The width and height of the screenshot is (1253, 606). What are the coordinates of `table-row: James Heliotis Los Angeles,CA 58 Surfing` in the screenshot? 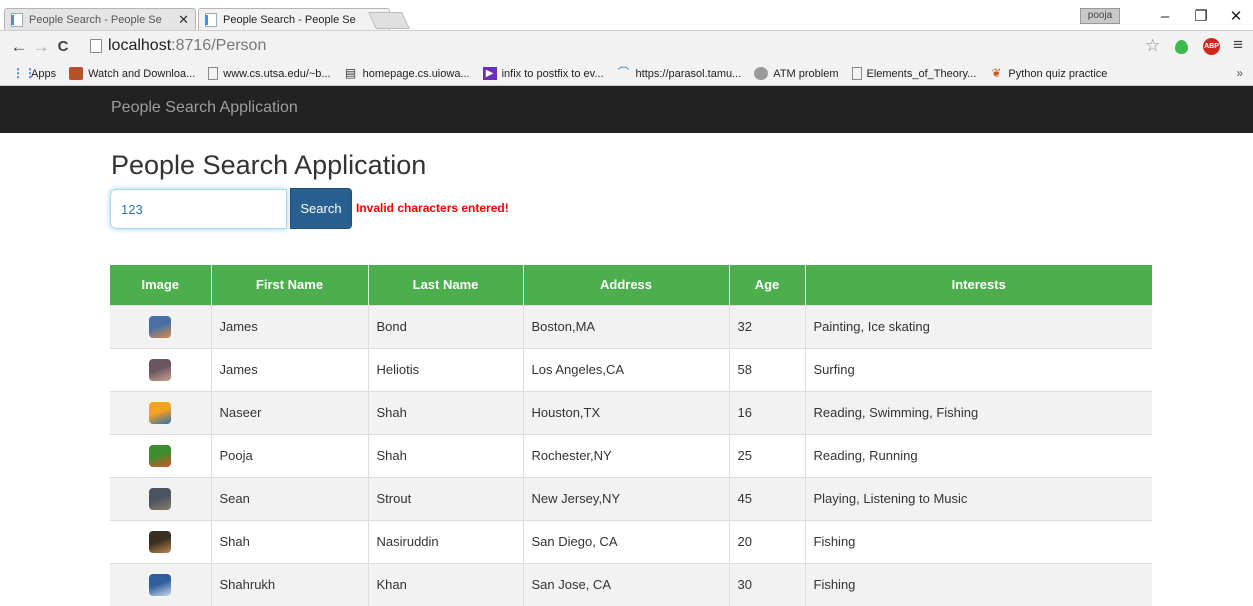 It's located at (631, 369).